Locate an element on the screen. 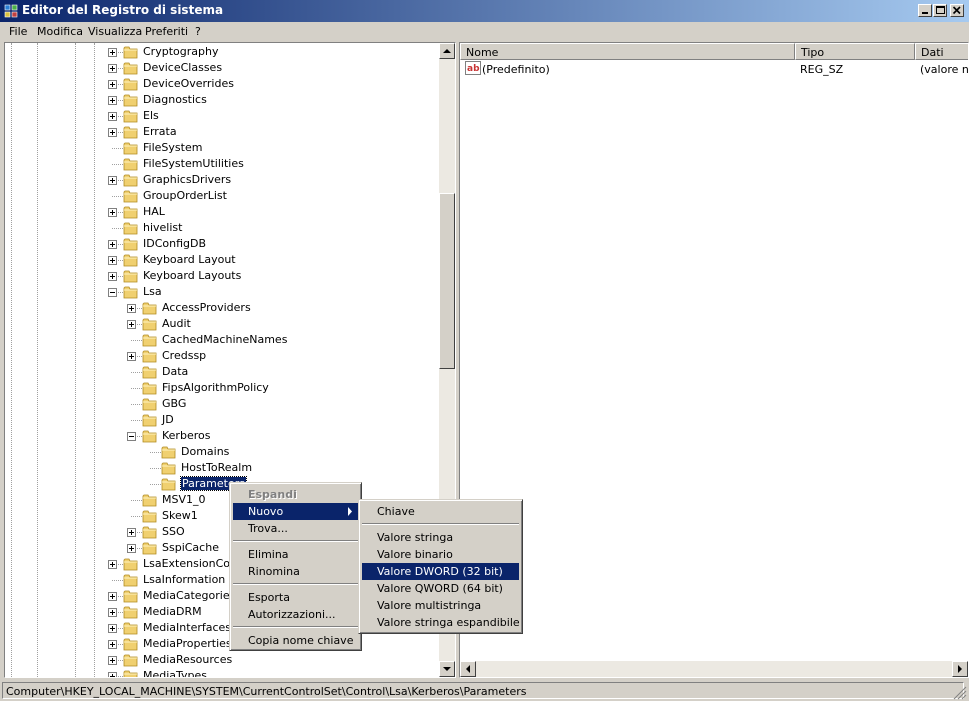  tree-item: FileSystemUtilities is located at coordinates (221, 164).